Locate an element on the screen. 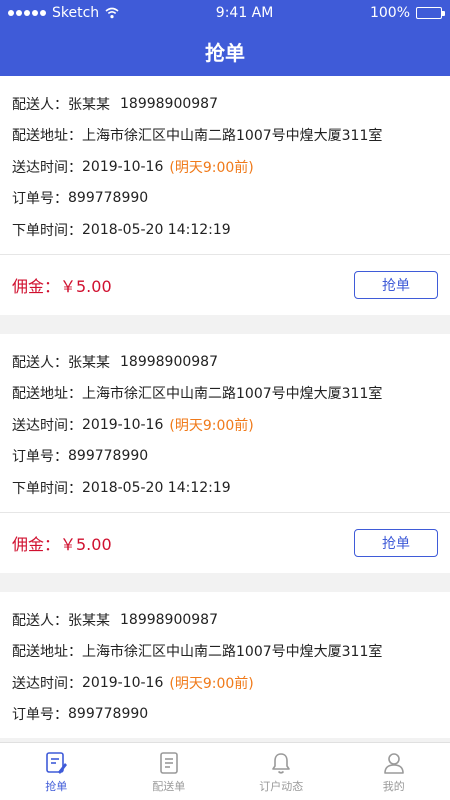  tab-label: 配送单 is located at coordinates (169, 786).